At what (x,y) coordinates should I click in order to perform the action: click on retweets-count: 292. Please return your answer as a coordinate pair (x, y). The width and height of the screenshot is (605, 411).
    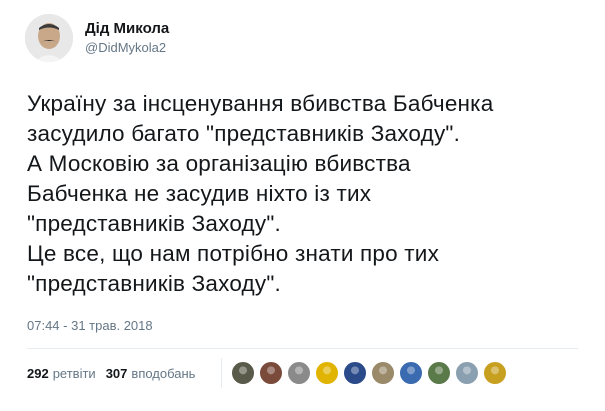
    Looking at the image, I should click on (38, 373).